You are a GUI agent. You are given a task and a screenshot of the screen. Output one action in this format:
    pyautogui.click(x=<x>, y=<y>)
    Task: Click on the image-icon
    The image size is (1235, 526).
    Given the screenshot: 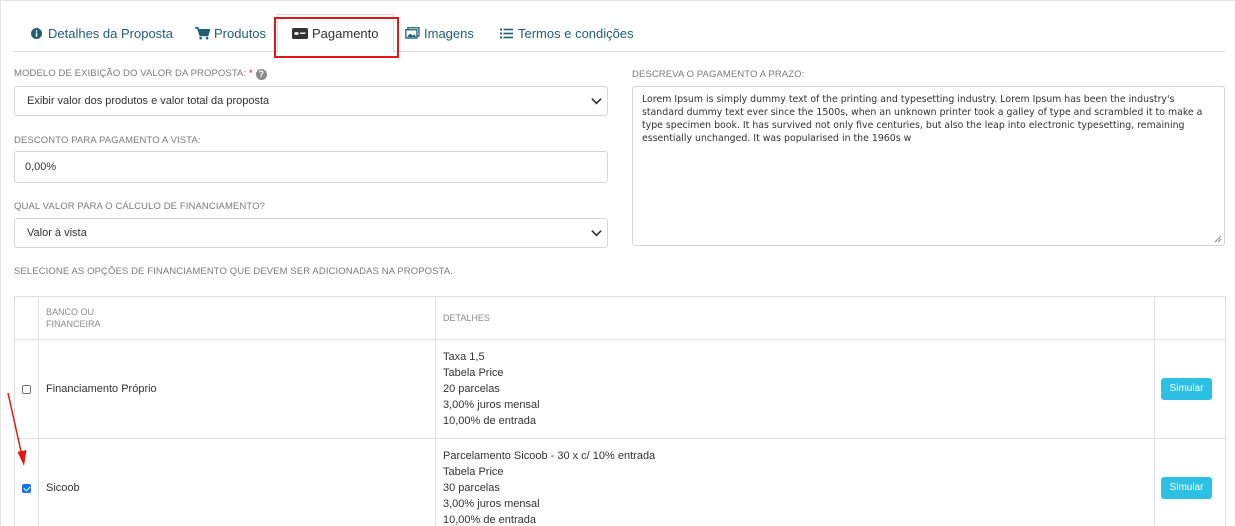 What is the action you would take?
    pyautogui.click(x=412, y=33)
    